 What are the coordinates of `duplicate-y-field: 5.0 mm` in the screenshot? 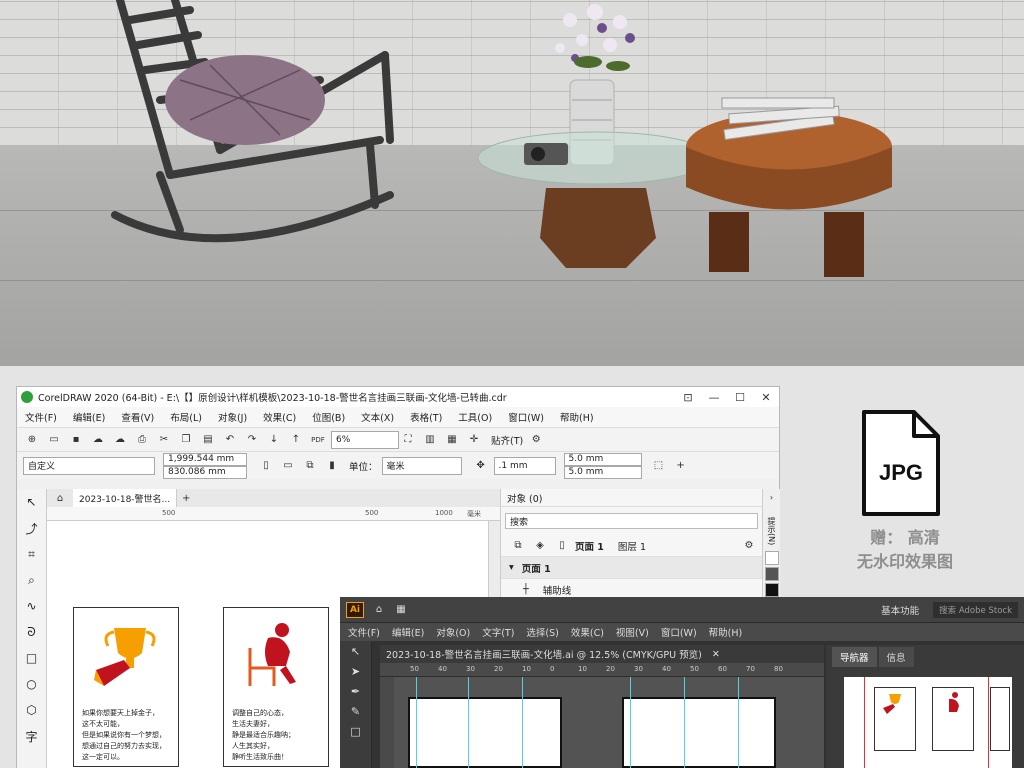 It's located at (602, 472).